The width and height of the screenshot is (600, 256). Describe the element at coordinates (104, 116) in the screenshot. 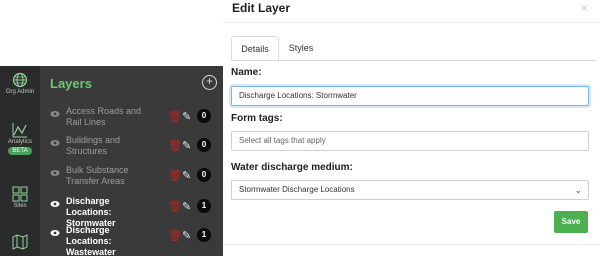

I see `layer-name: Access Roads and Rail Lines` at that location.